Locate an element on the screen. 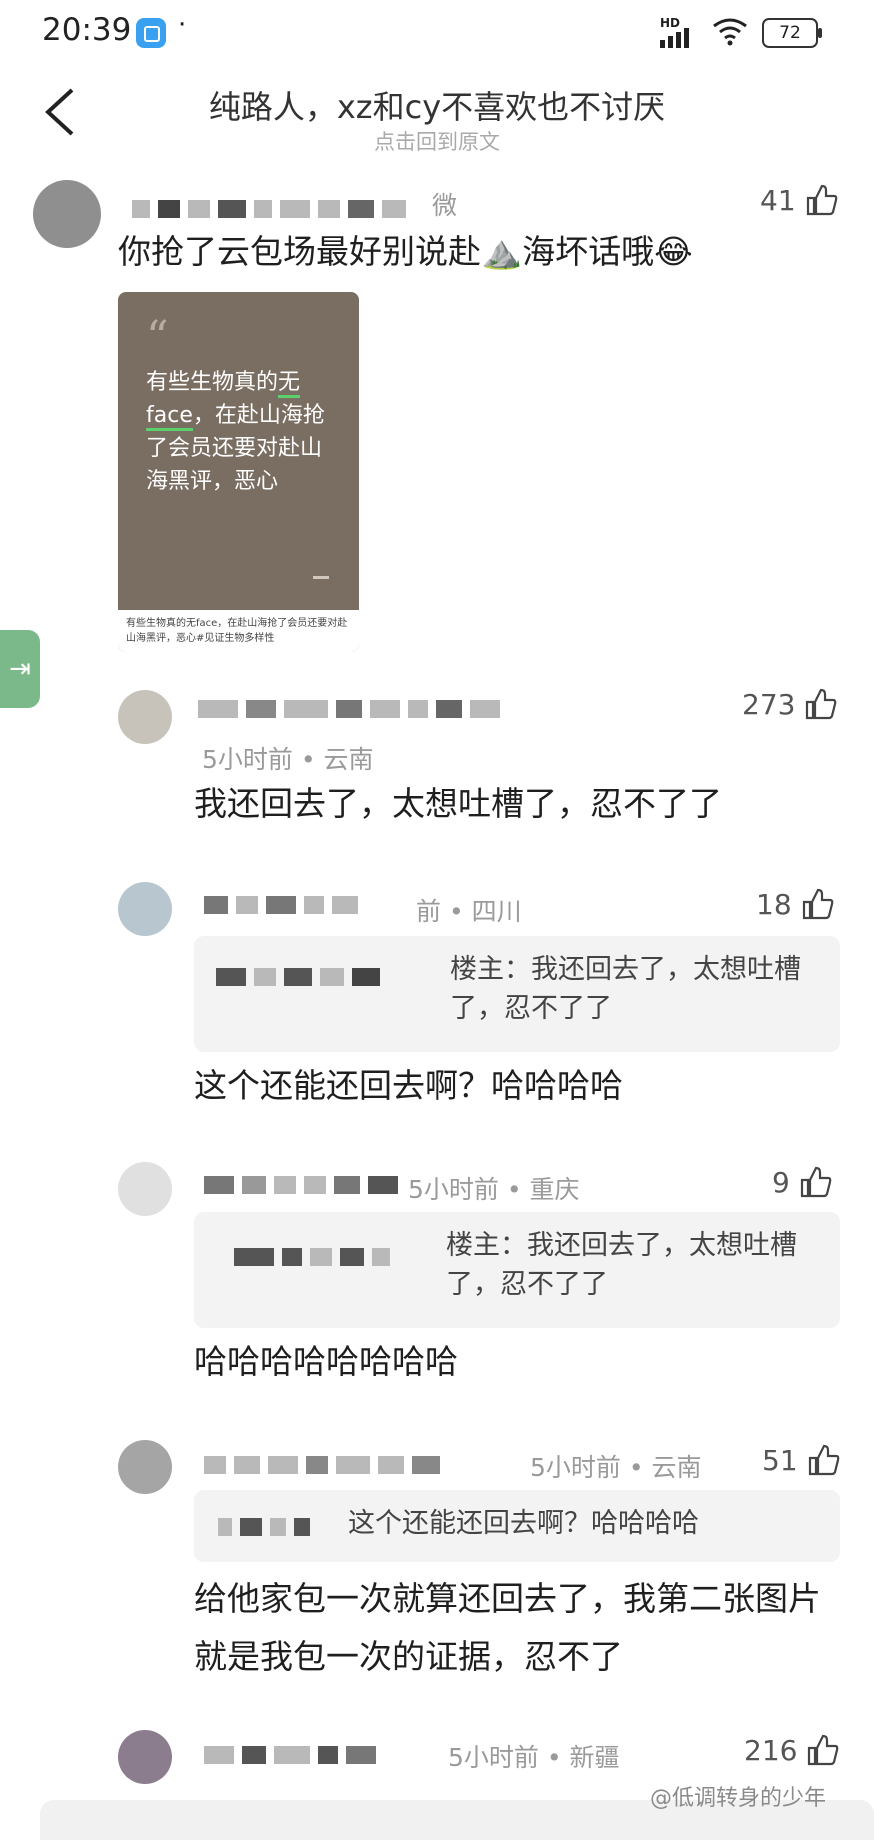 This screenshot has height=1840, width=874. app-notification-icon is located at coordinates (151, 33).